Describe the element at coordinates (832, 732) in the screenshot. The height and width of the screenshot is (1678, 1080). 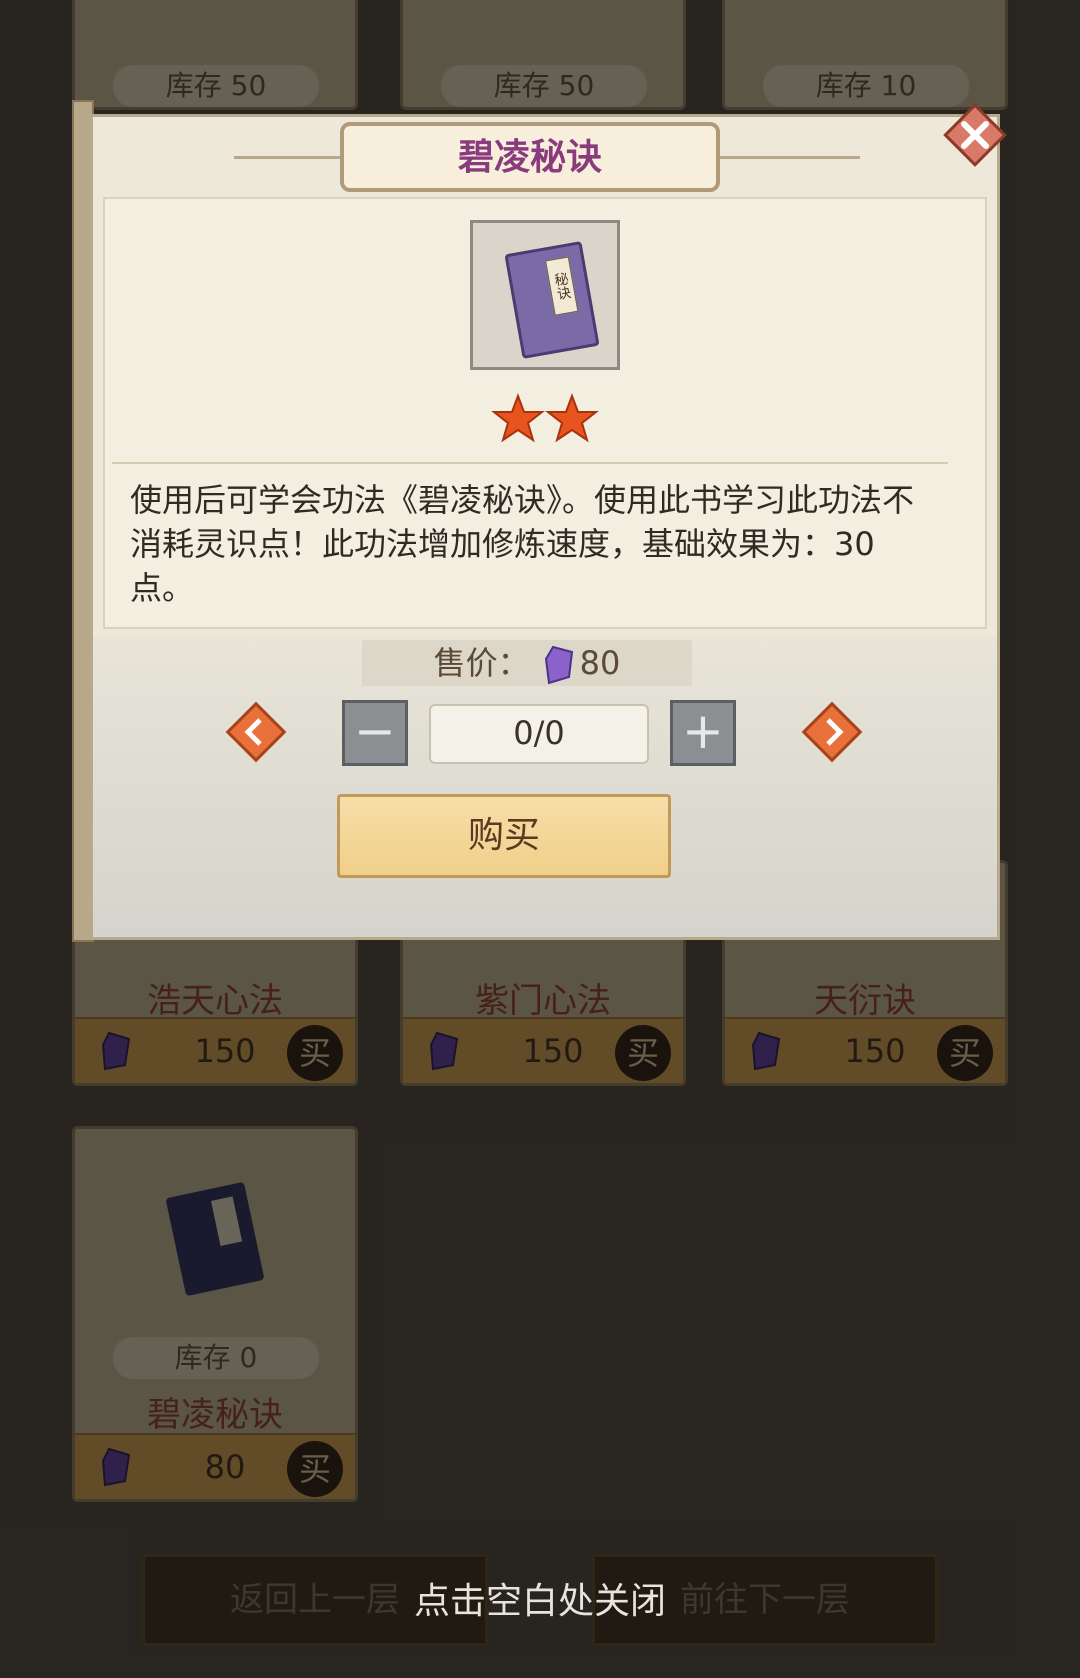
I see `arrow-right-icon` at that location.